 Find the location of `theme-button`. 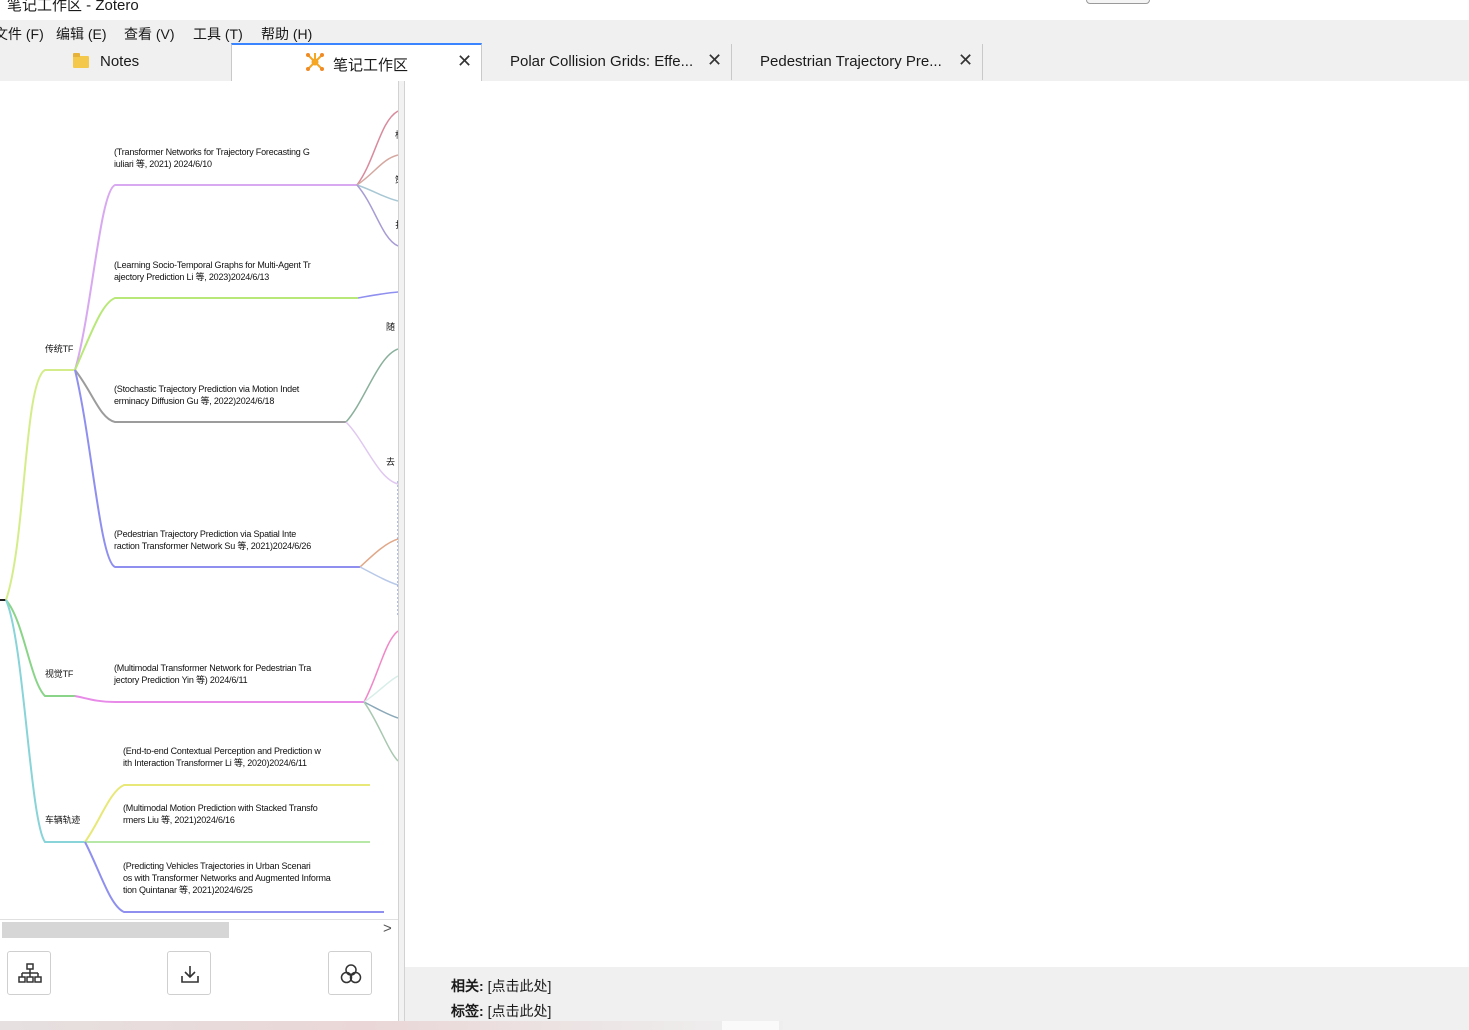

theme-button is located at coordinates (350, 973).